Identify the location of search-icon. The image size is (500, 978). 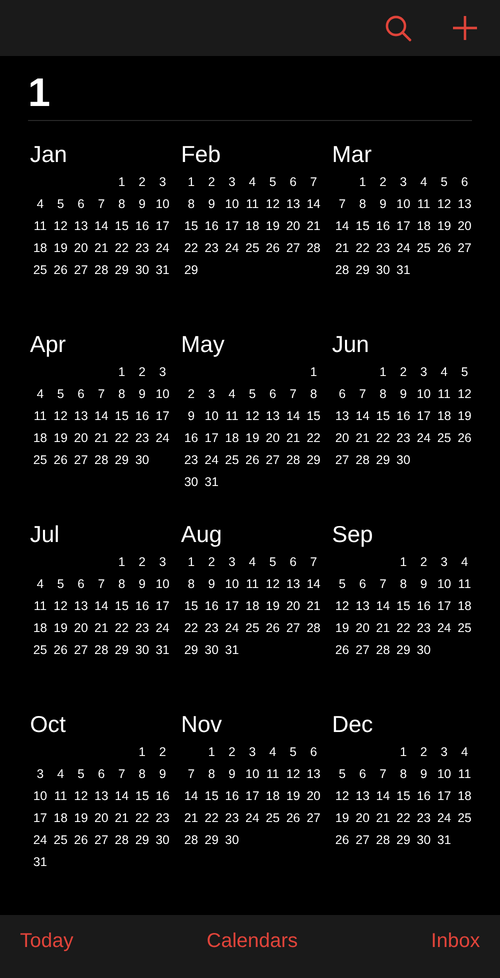
(398, 28).